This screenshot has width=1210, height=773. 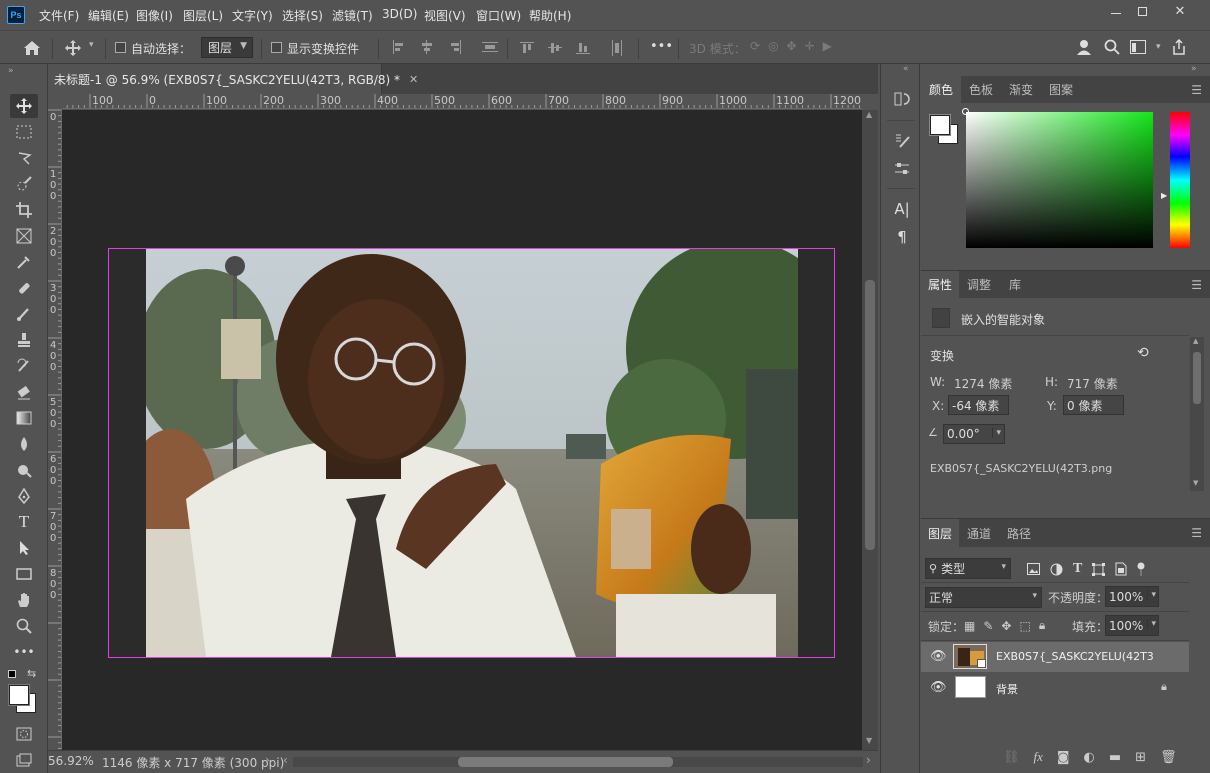 I want to click on share-icon, so click(x=1179, y=47).